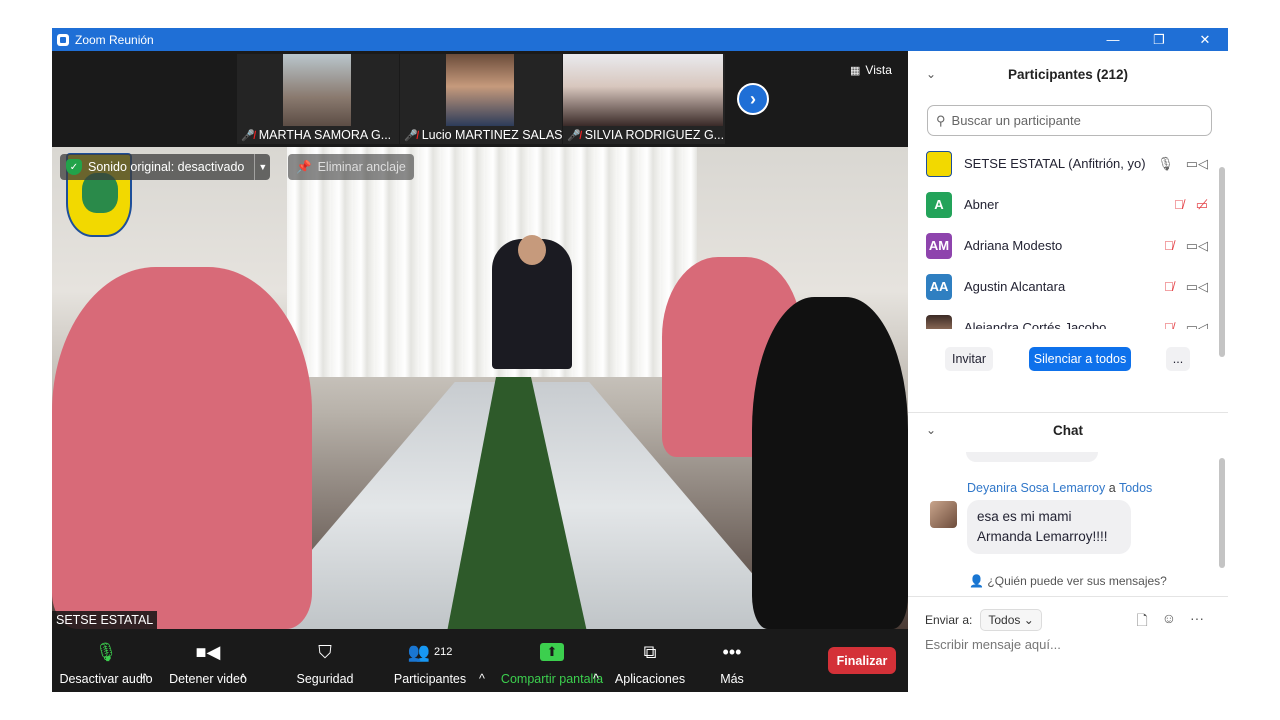 This screenshot has height=720, width=1280. I want to click on original-sound-toggle: ✓ Sonido original: desactivado ▼, so click(165, 167).